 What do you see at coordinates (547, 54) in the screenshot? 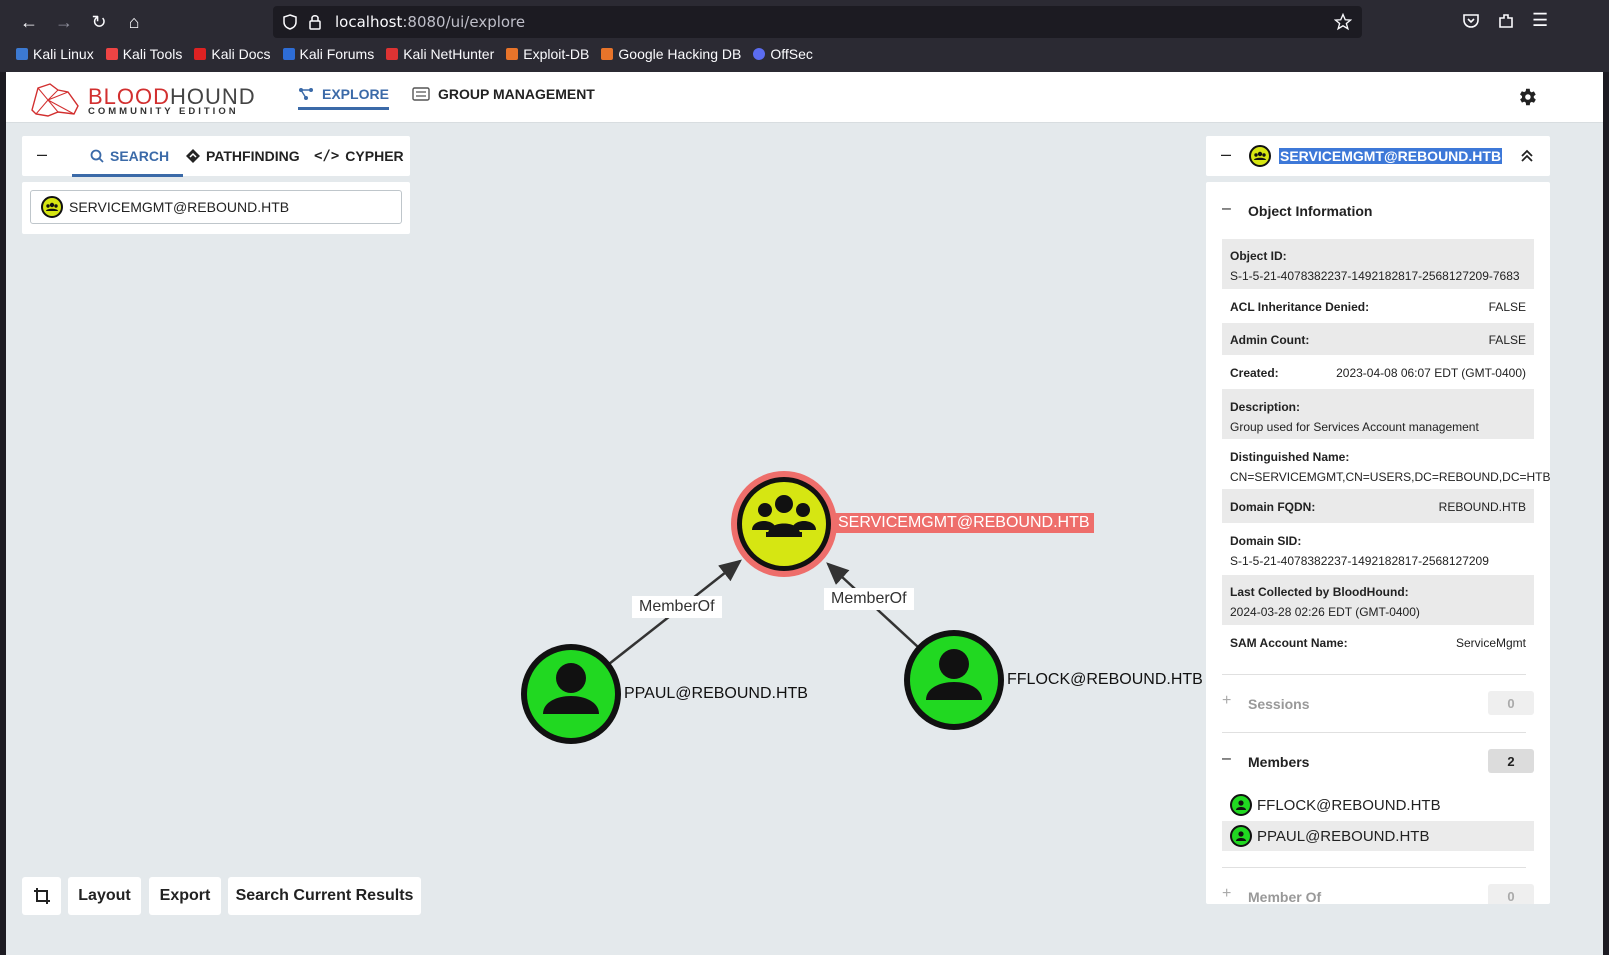
I see `bookmark-exploit-db: Exploit-DB` at bounding box center [547, 54].